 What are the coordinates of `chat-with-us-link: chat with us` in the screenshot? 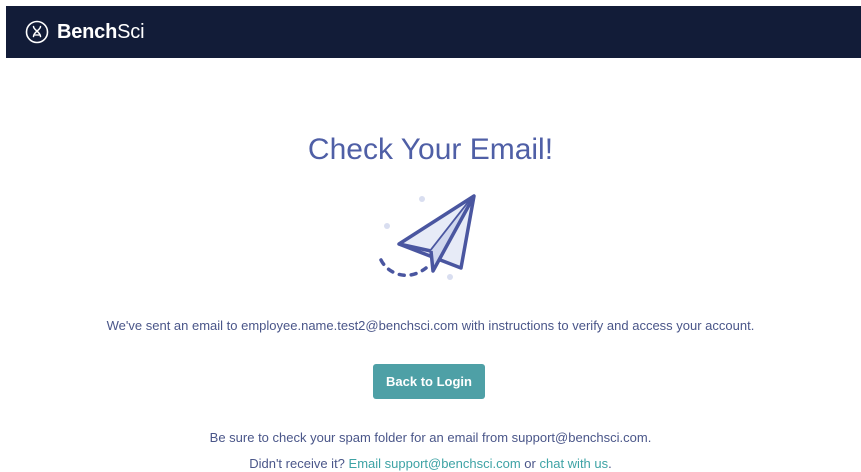 It's located at (573, 463).